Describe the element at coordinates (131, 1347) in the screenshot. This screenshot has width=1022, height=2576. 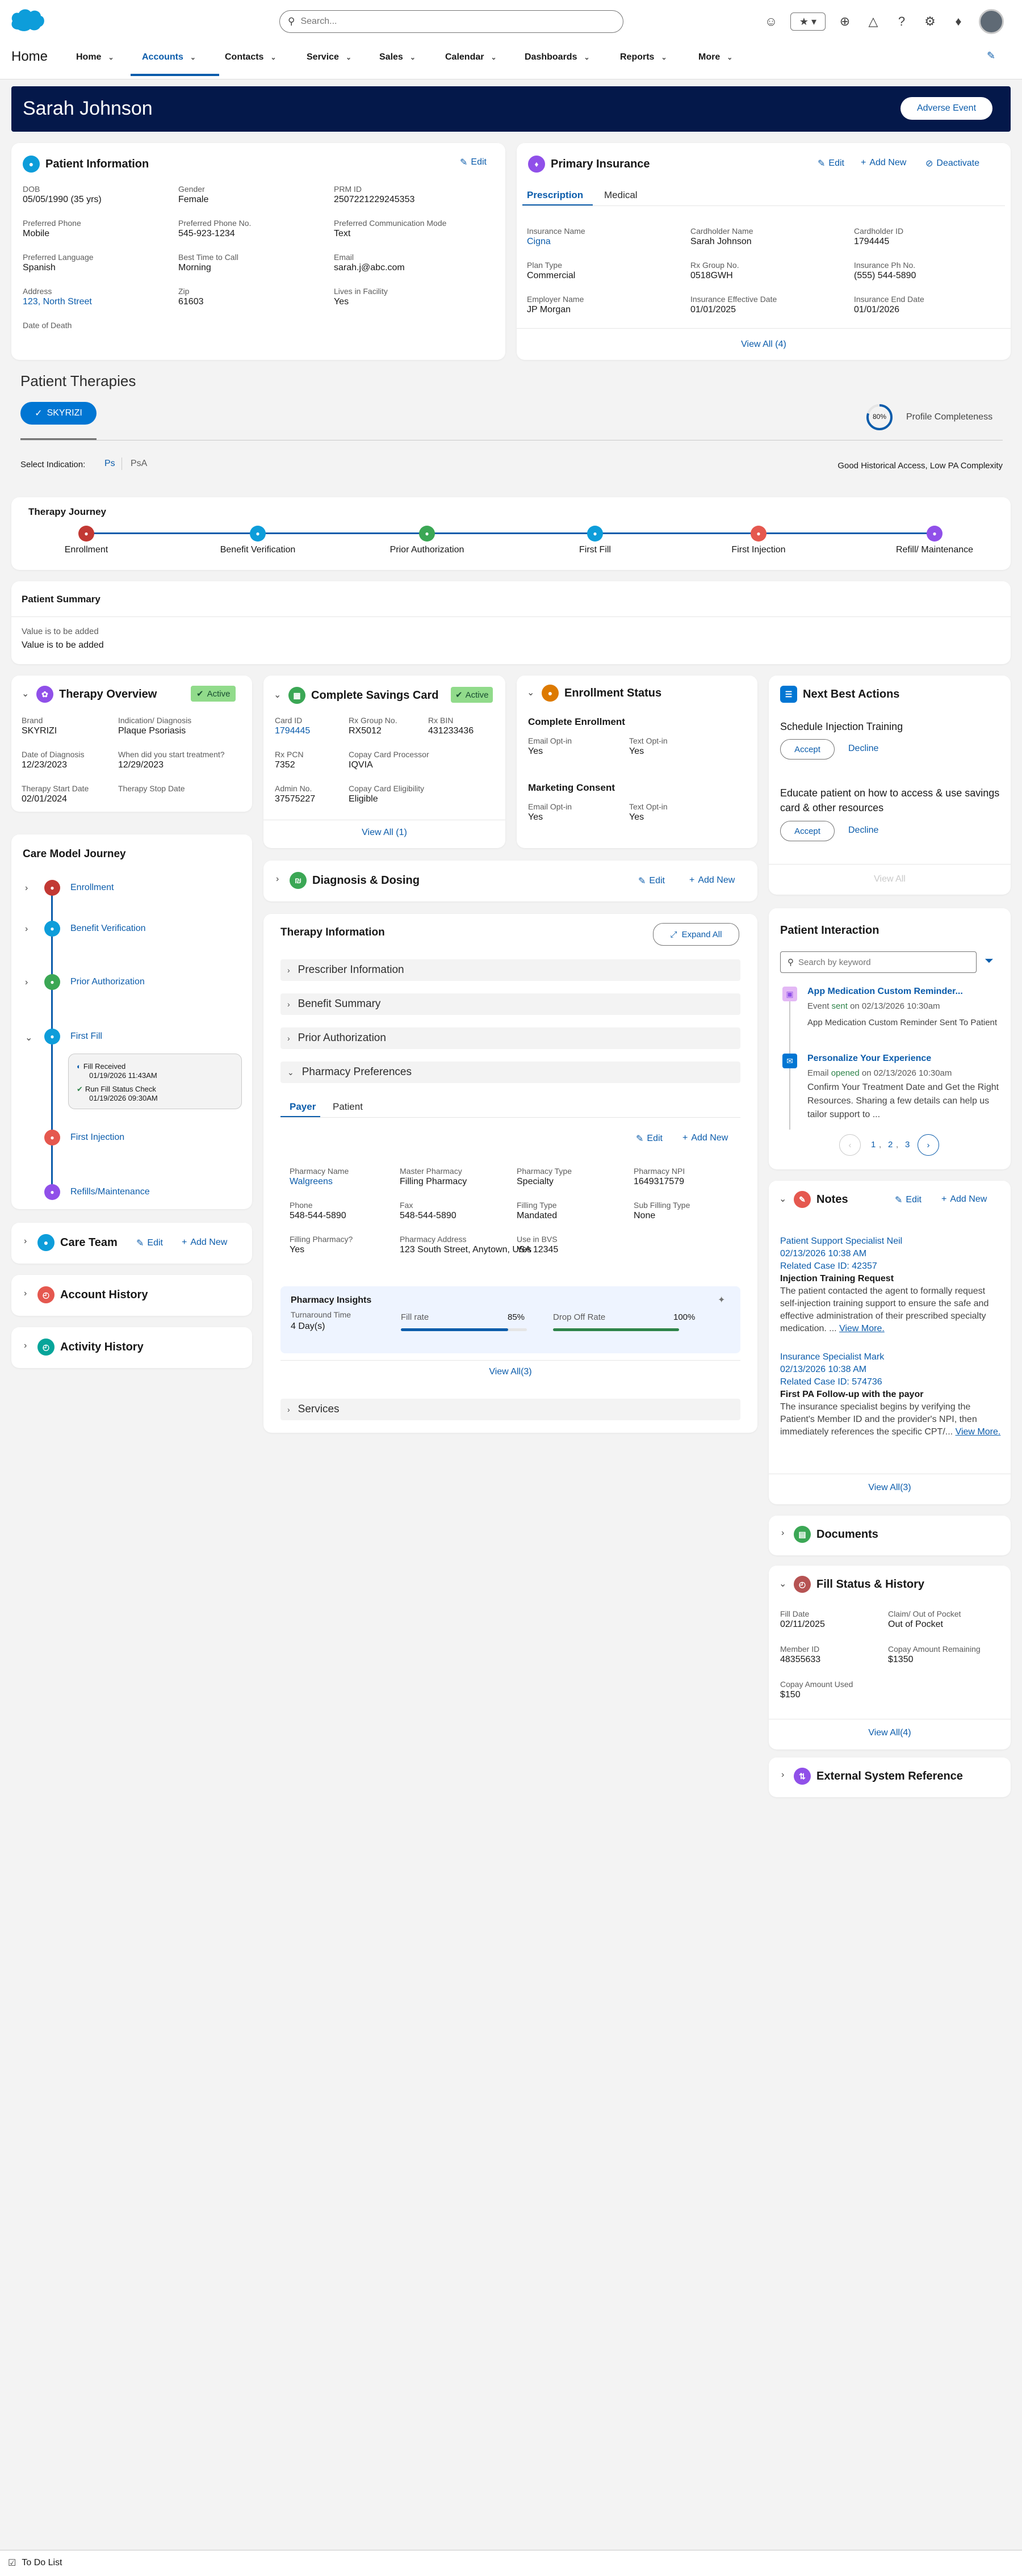
I see `activity-history-card: › ◴ Activity History` at that location.